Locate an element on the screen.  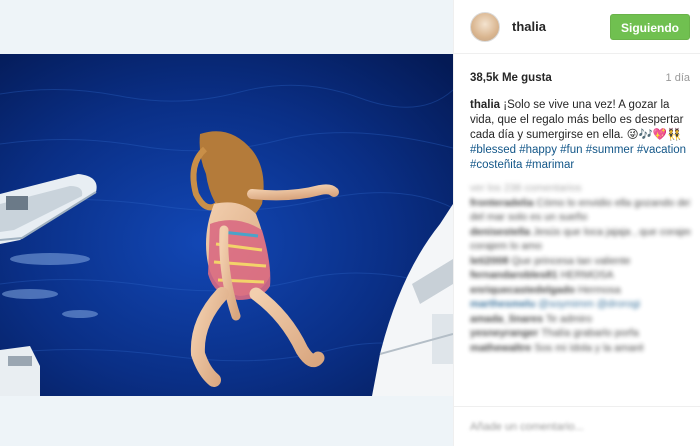
comment-row: marthesmelu @soymimm @drorogi is located at coordinates (580, 304).